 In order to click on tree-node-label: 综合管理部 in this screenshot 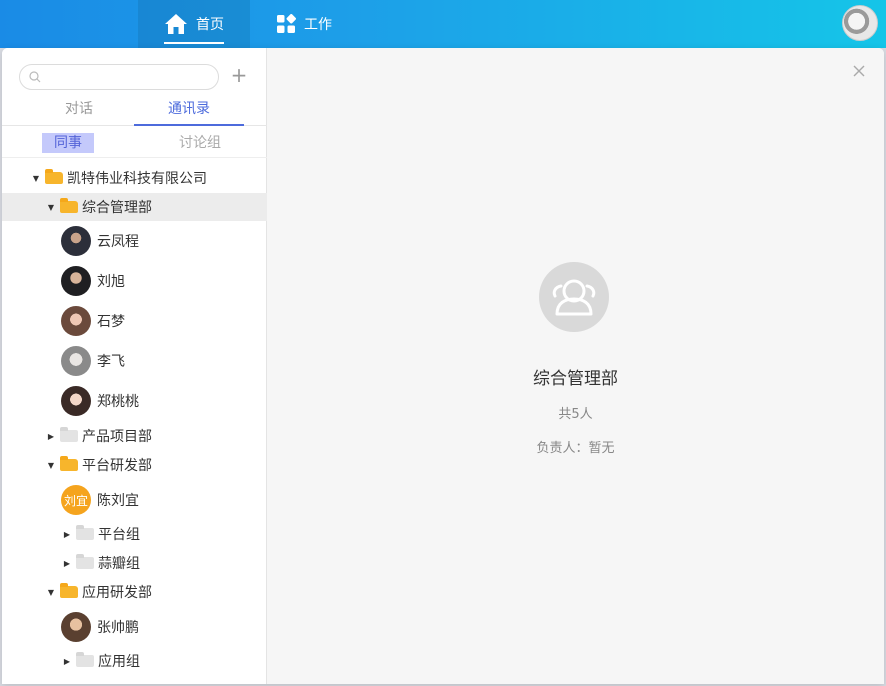, I will do `click(117, 208)`.